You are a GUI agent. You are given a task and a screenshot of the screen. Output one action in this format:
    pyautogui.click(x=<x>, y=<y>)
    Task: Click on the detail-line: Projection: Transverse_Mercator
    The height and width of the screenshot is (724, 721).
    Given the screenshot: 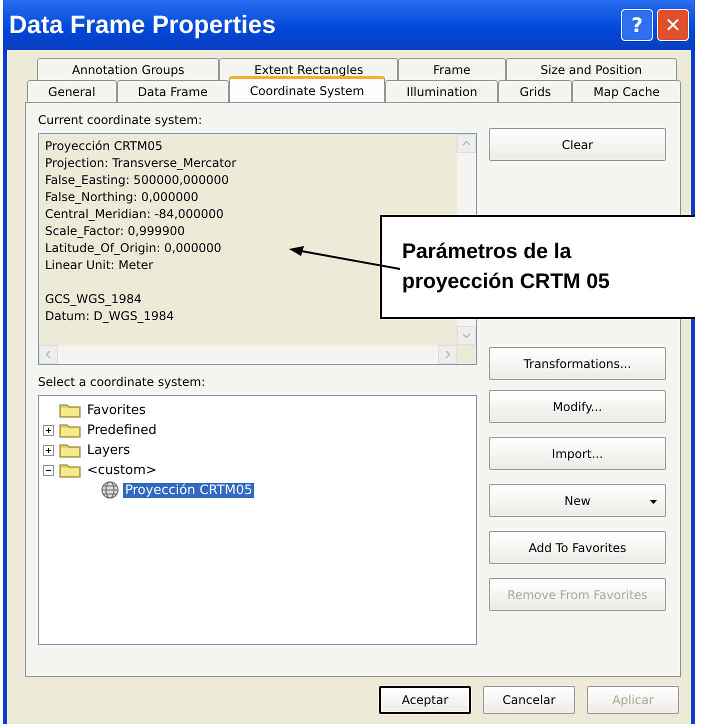 What is the action you would take?
    pyautogui.click(x=140, y=163)
    